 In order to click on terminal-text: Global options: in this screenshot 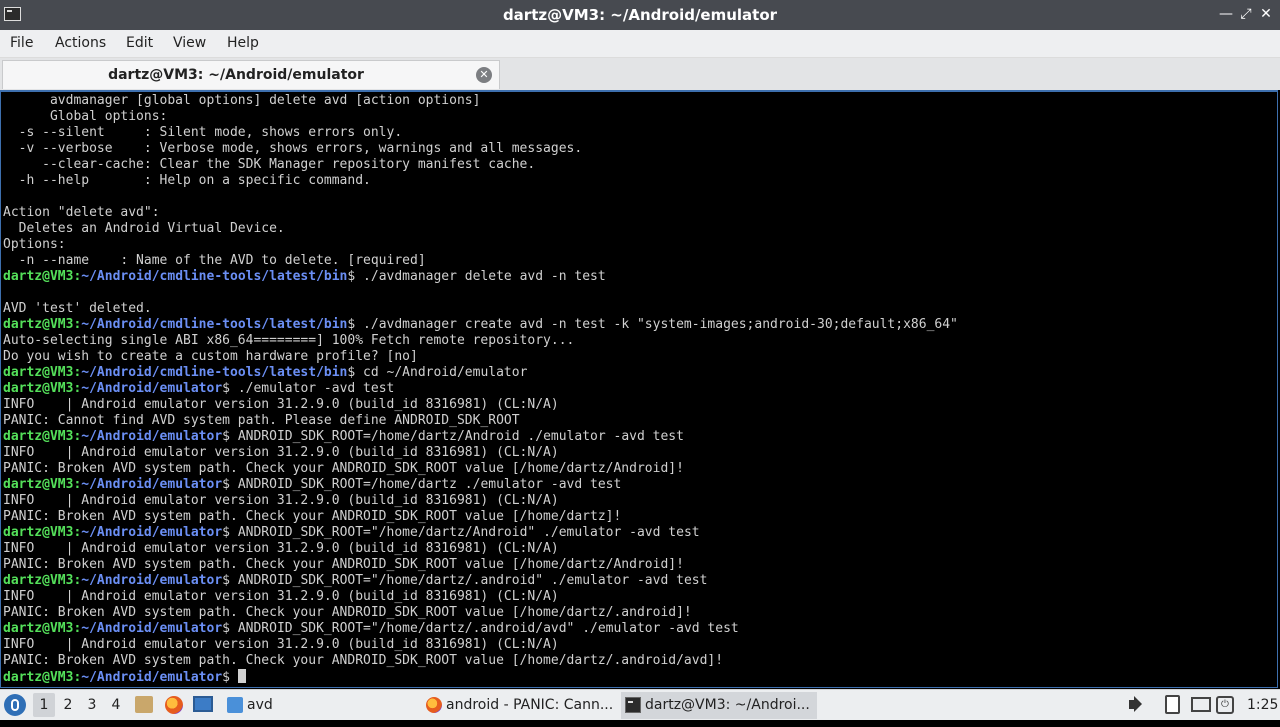, I will do `click(85, 116)`.